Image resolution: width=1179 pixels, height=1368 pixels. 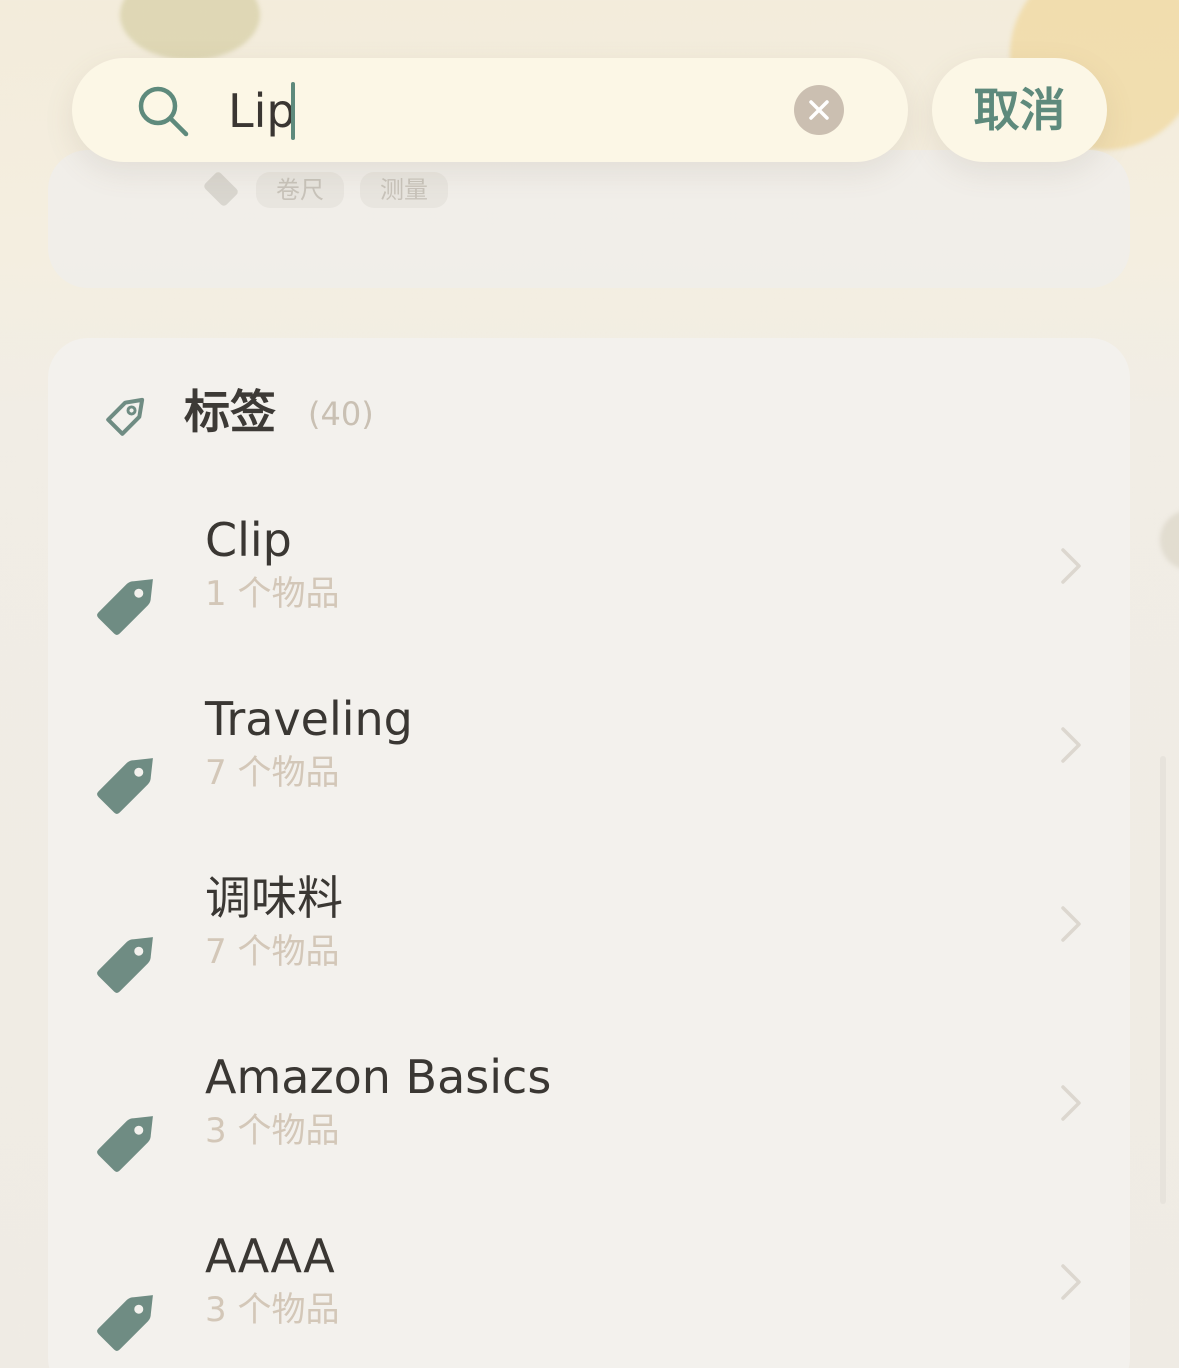 What do you see at coordinates (230, 412) in the screenshot?
I see `section-title: 标签` at bounding box center [230, 412].